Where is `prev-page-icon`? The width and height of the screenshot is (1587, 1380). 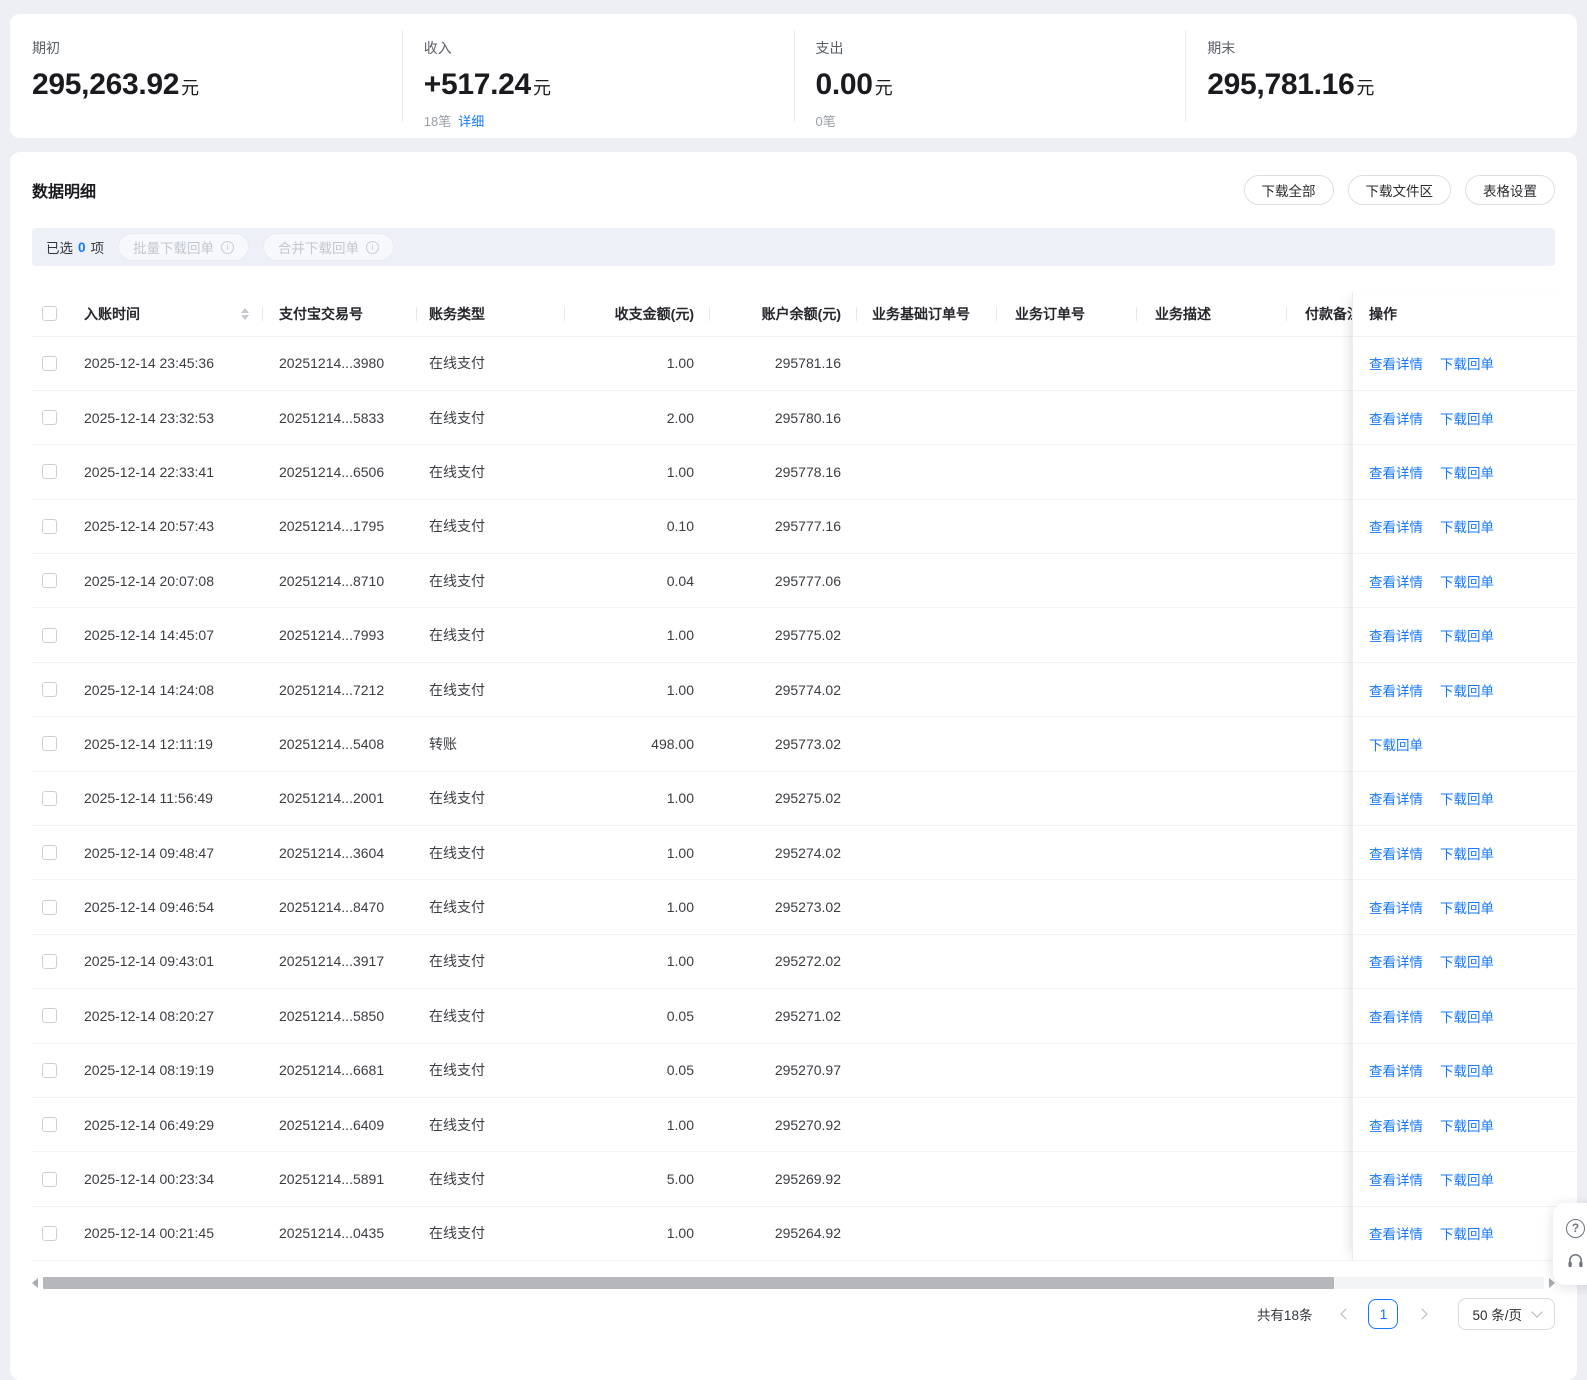
prev-page-icon is located at coordinates (1346, 1314).